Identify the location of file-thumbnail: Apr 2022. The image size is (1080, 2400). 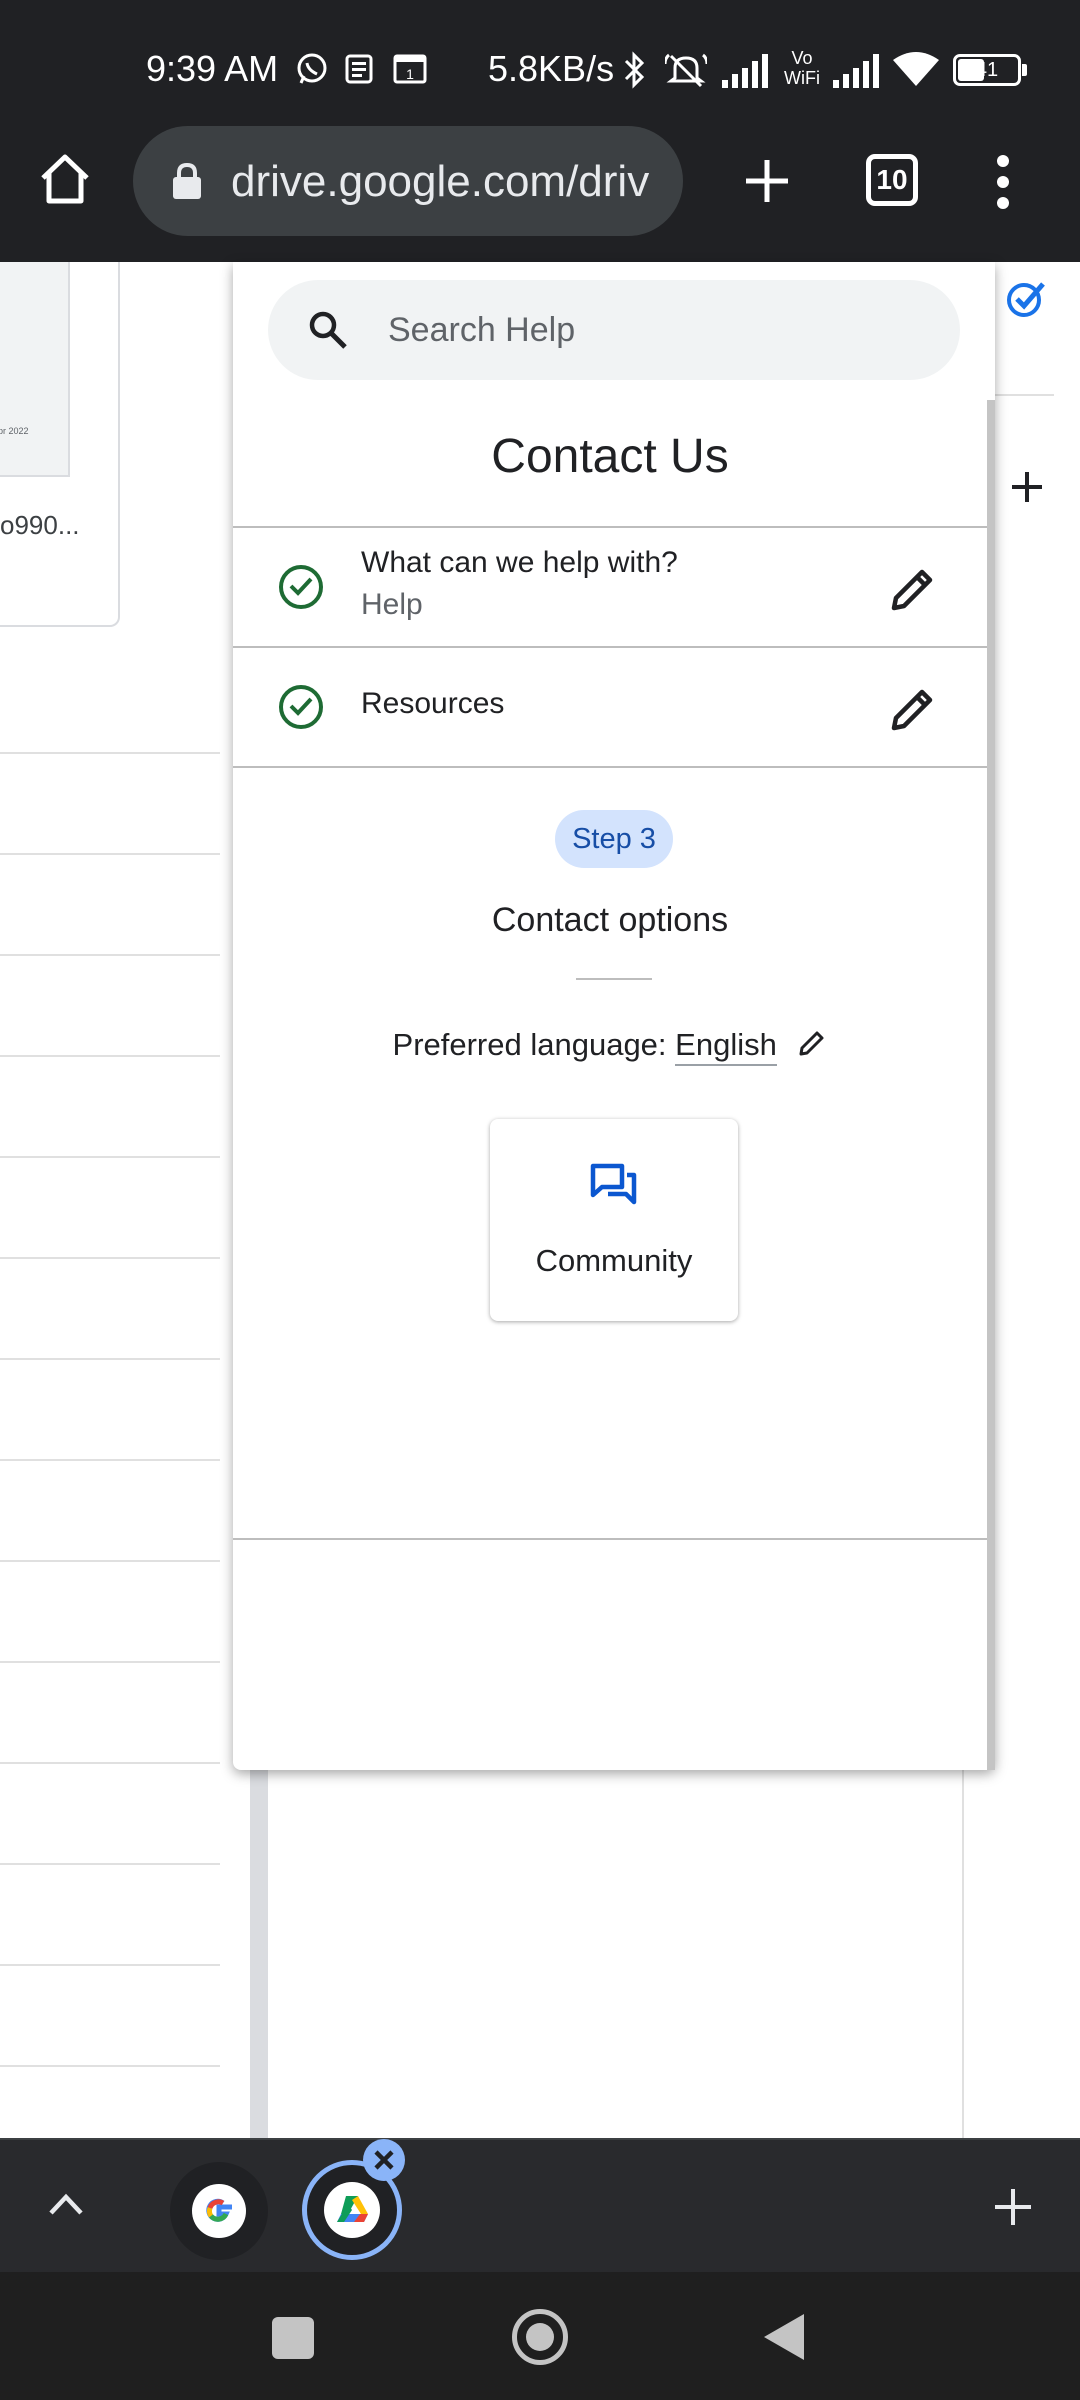
(35, 369).